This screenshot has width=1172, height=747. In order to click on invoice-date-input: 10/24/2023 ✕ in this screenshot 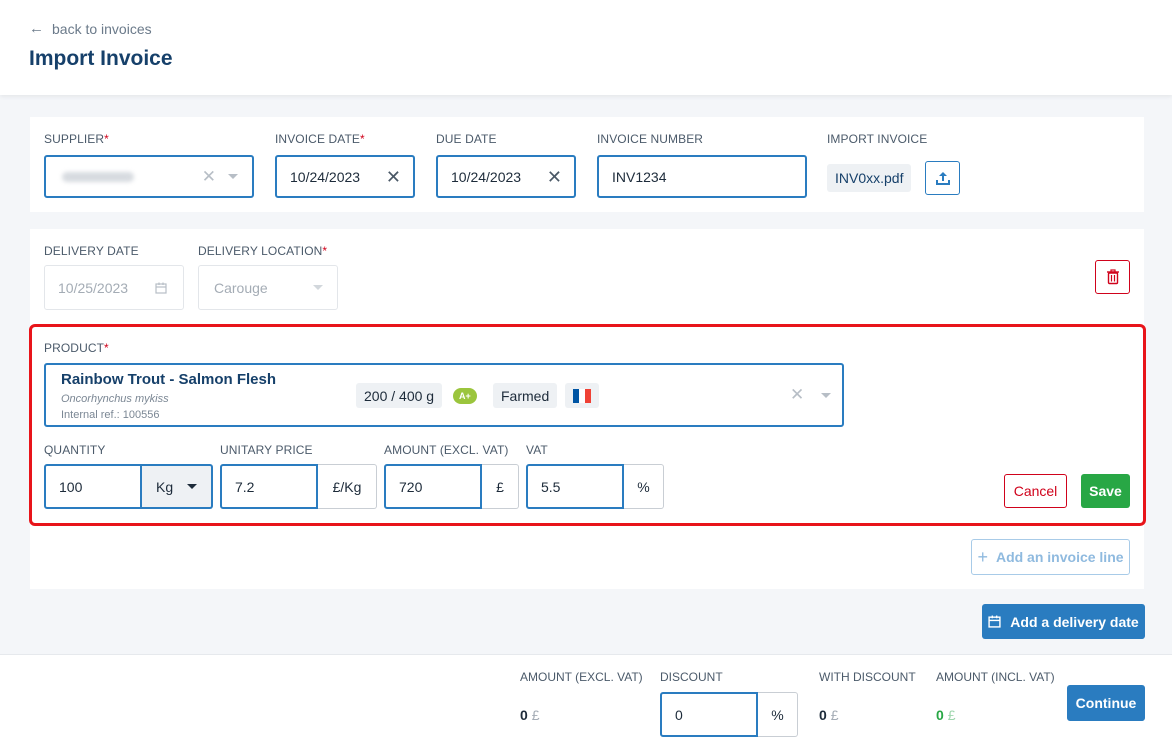, I will do `click(345, 176)`.